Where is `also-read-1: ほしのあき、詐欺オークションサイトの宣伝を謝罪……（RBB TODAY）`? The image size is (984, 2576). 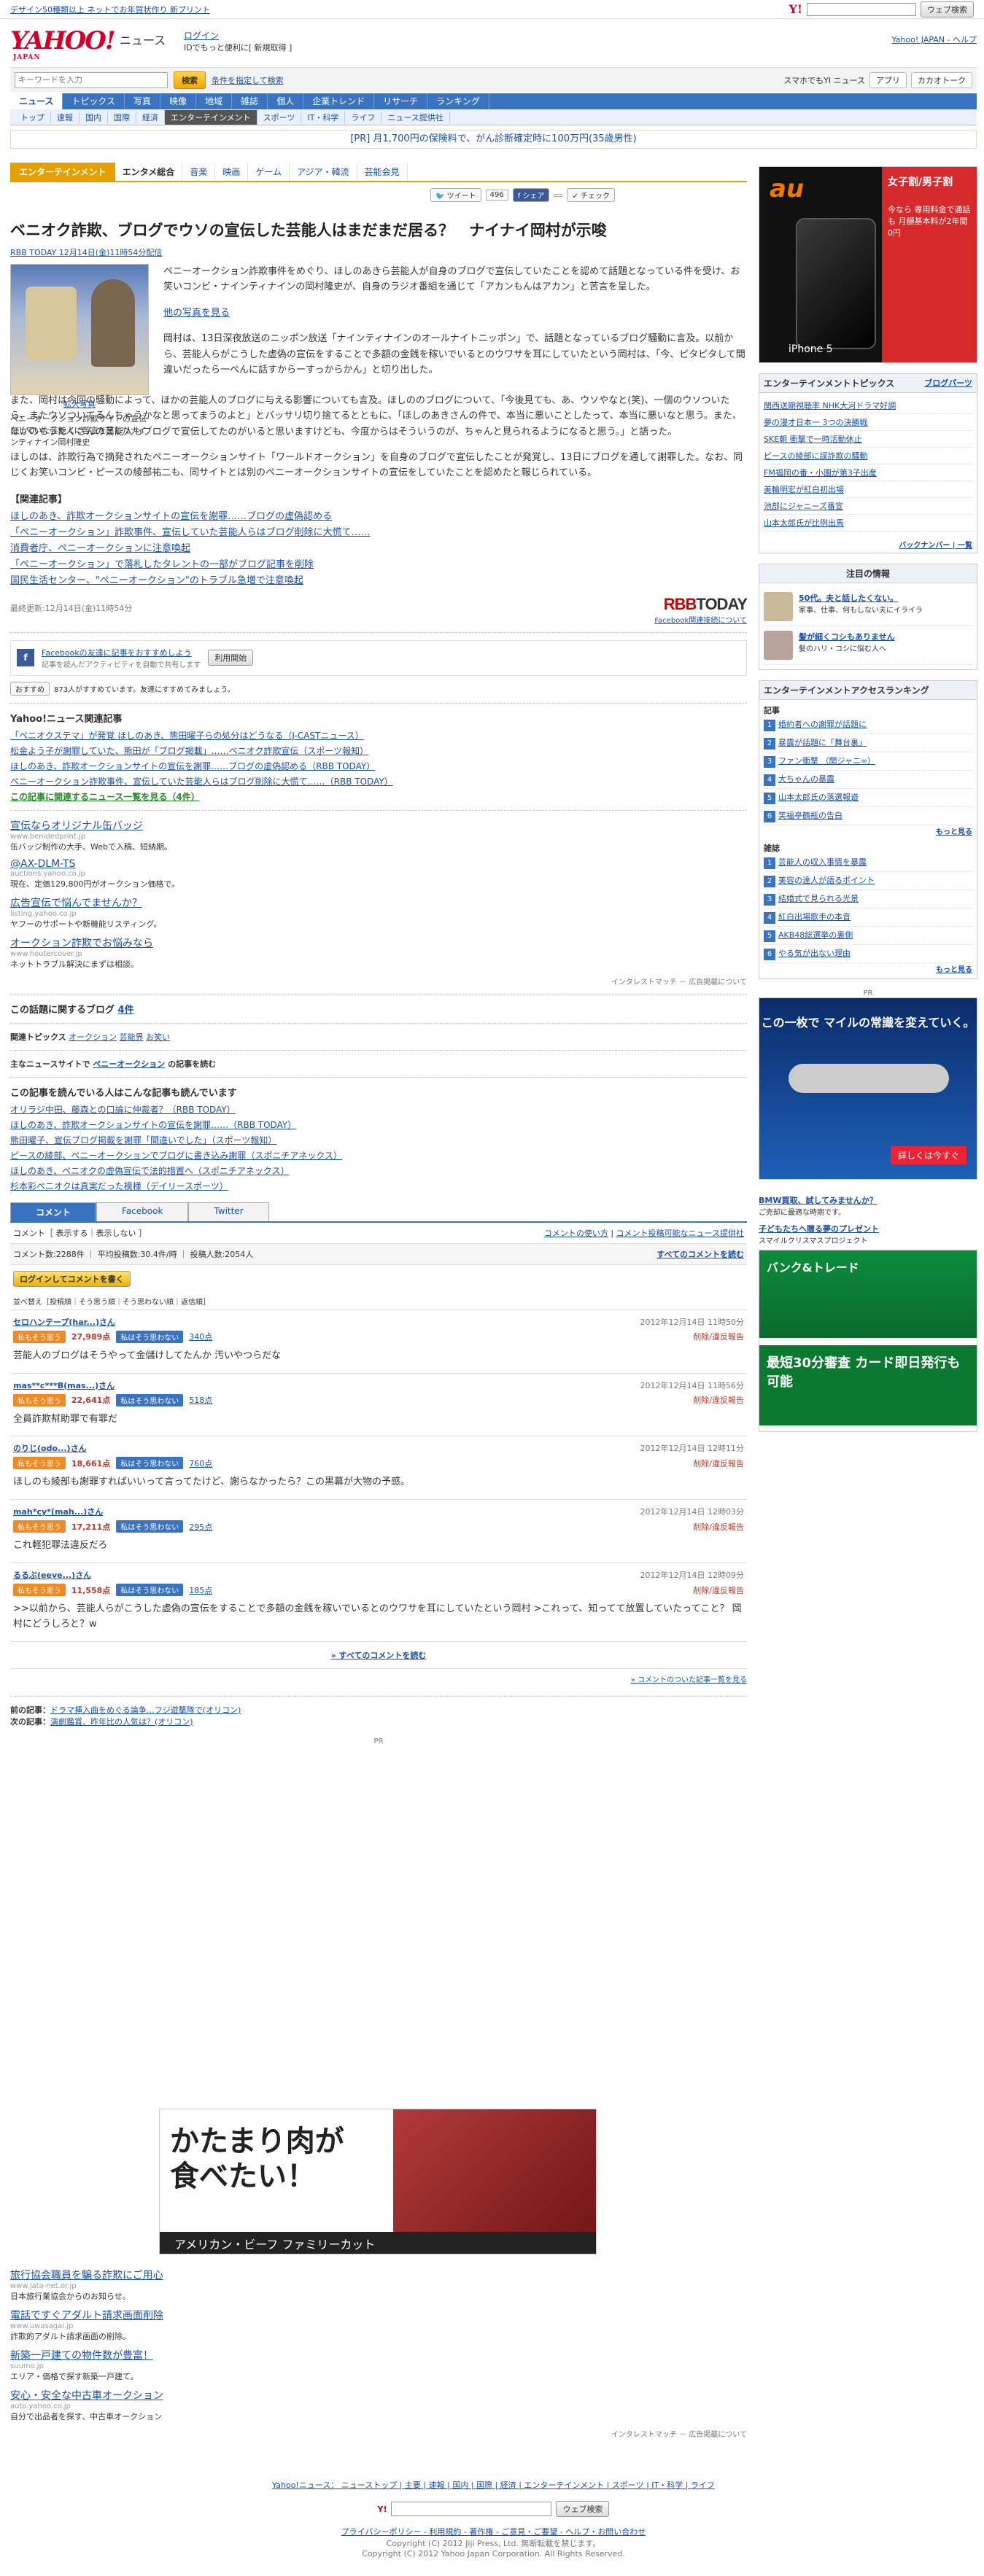
also-read-1: ほしのあき、詐欺オークションサイトの宣伝を謝罪……（RBB TODAY） is located at coordinates (378, 1124).